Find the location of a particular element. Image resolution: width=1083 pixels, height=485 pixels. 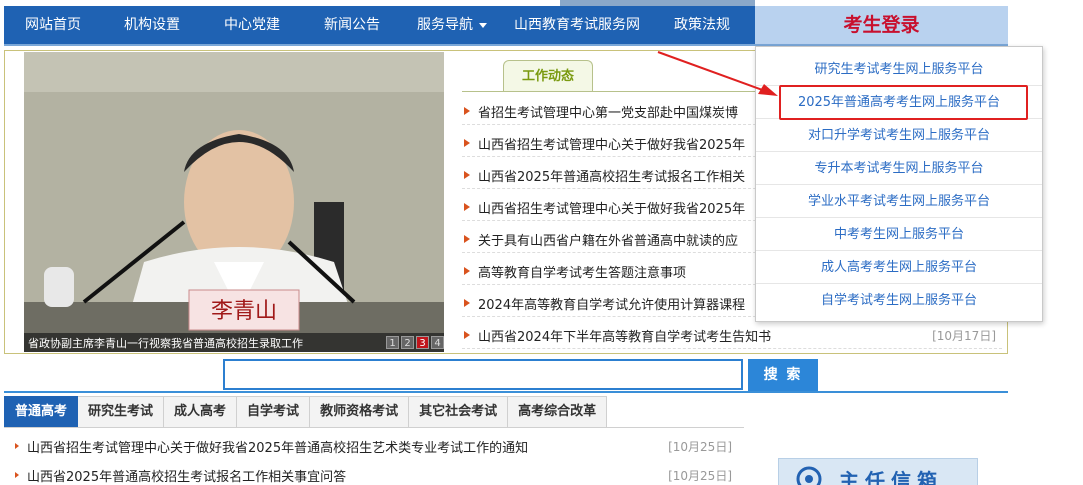

section-divider is located at coordinates (506, 392).